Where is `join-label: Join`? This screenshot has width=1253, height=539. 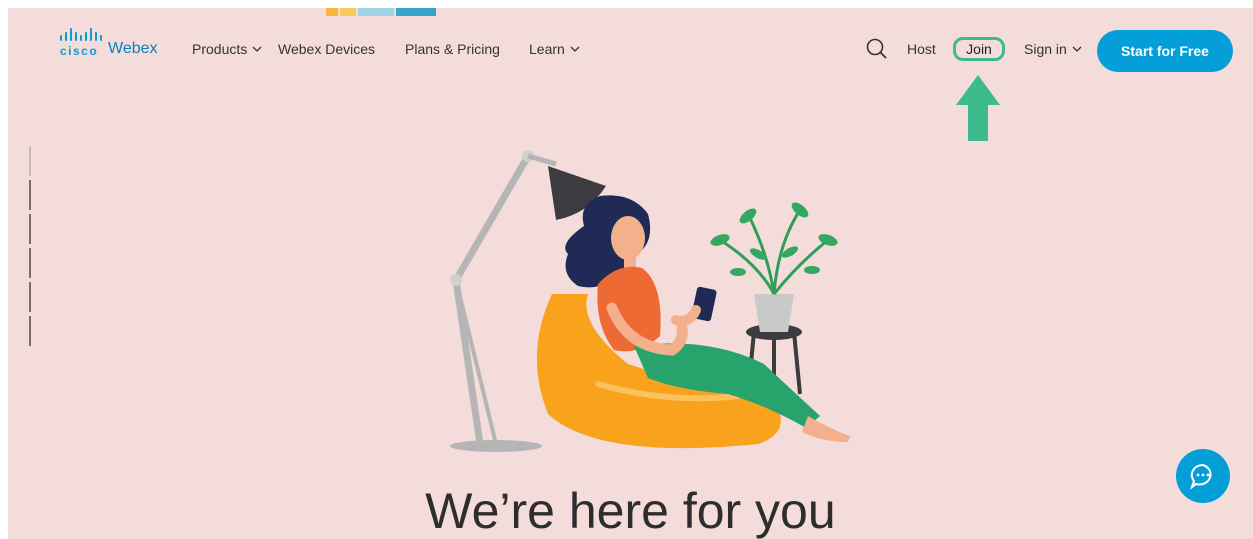 join-label: Join is located at coordinates (979, 49).